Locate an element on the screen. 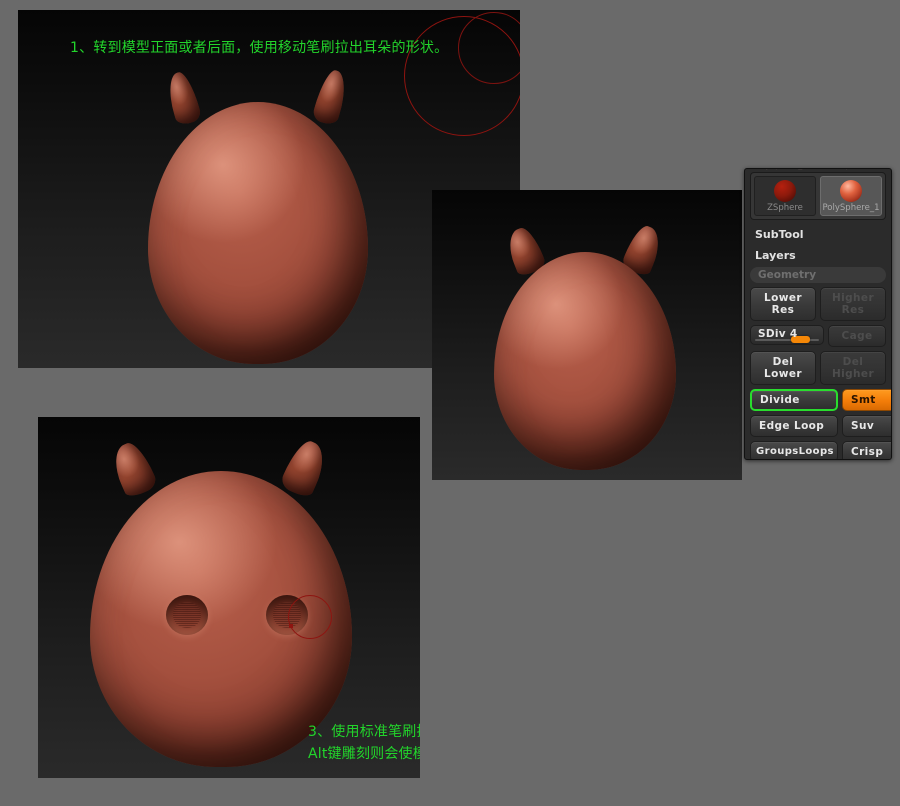 The image size is (900, 806). clay-model-divided is located at coordinates (587, 335).